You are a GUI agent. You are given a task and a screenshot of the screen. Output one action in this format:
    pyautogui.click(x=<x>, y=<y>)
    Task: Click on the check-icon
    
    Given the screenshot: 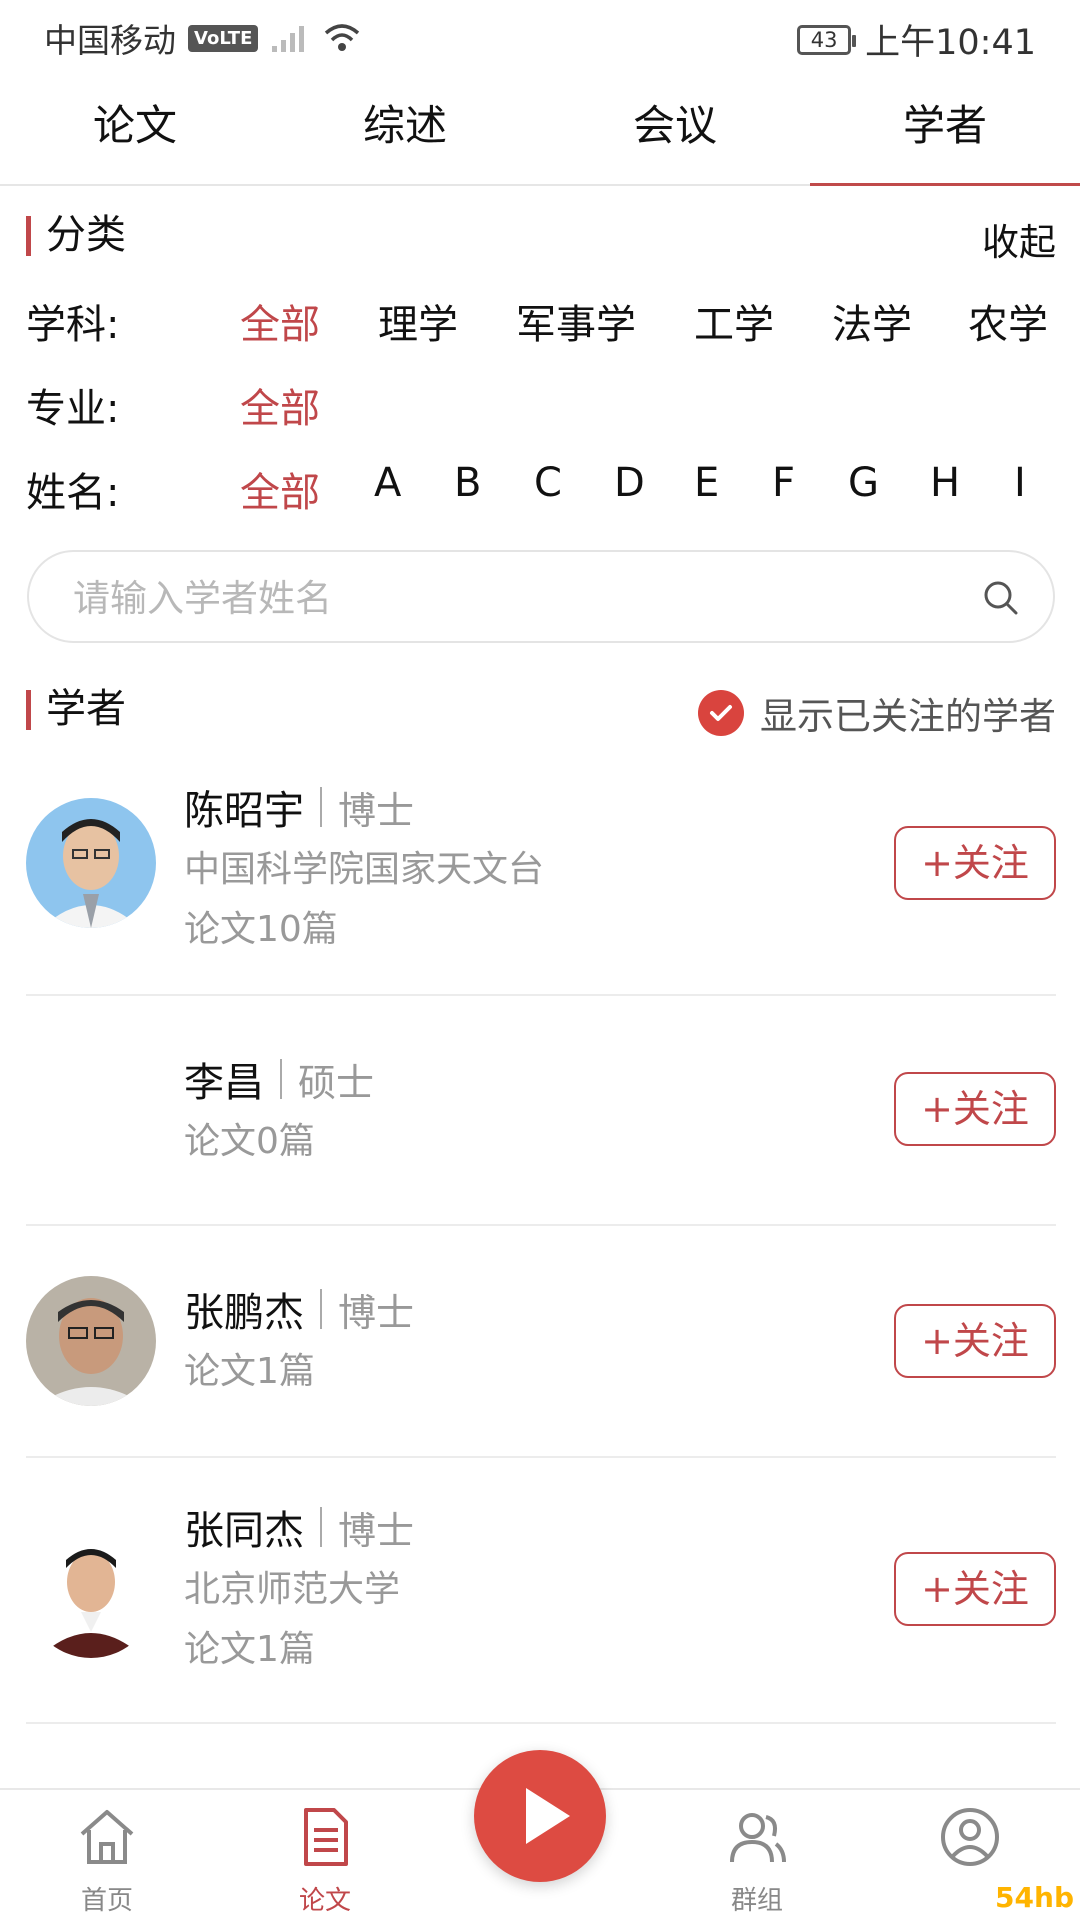 What is the action you would take?
    pyautogui.click(x=721, y=713)
    